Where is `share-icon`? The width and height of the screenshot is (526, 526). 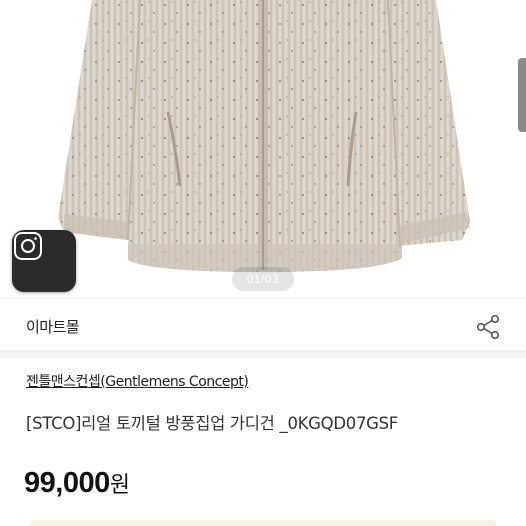 share-icon is located at coordinates (488, 327).